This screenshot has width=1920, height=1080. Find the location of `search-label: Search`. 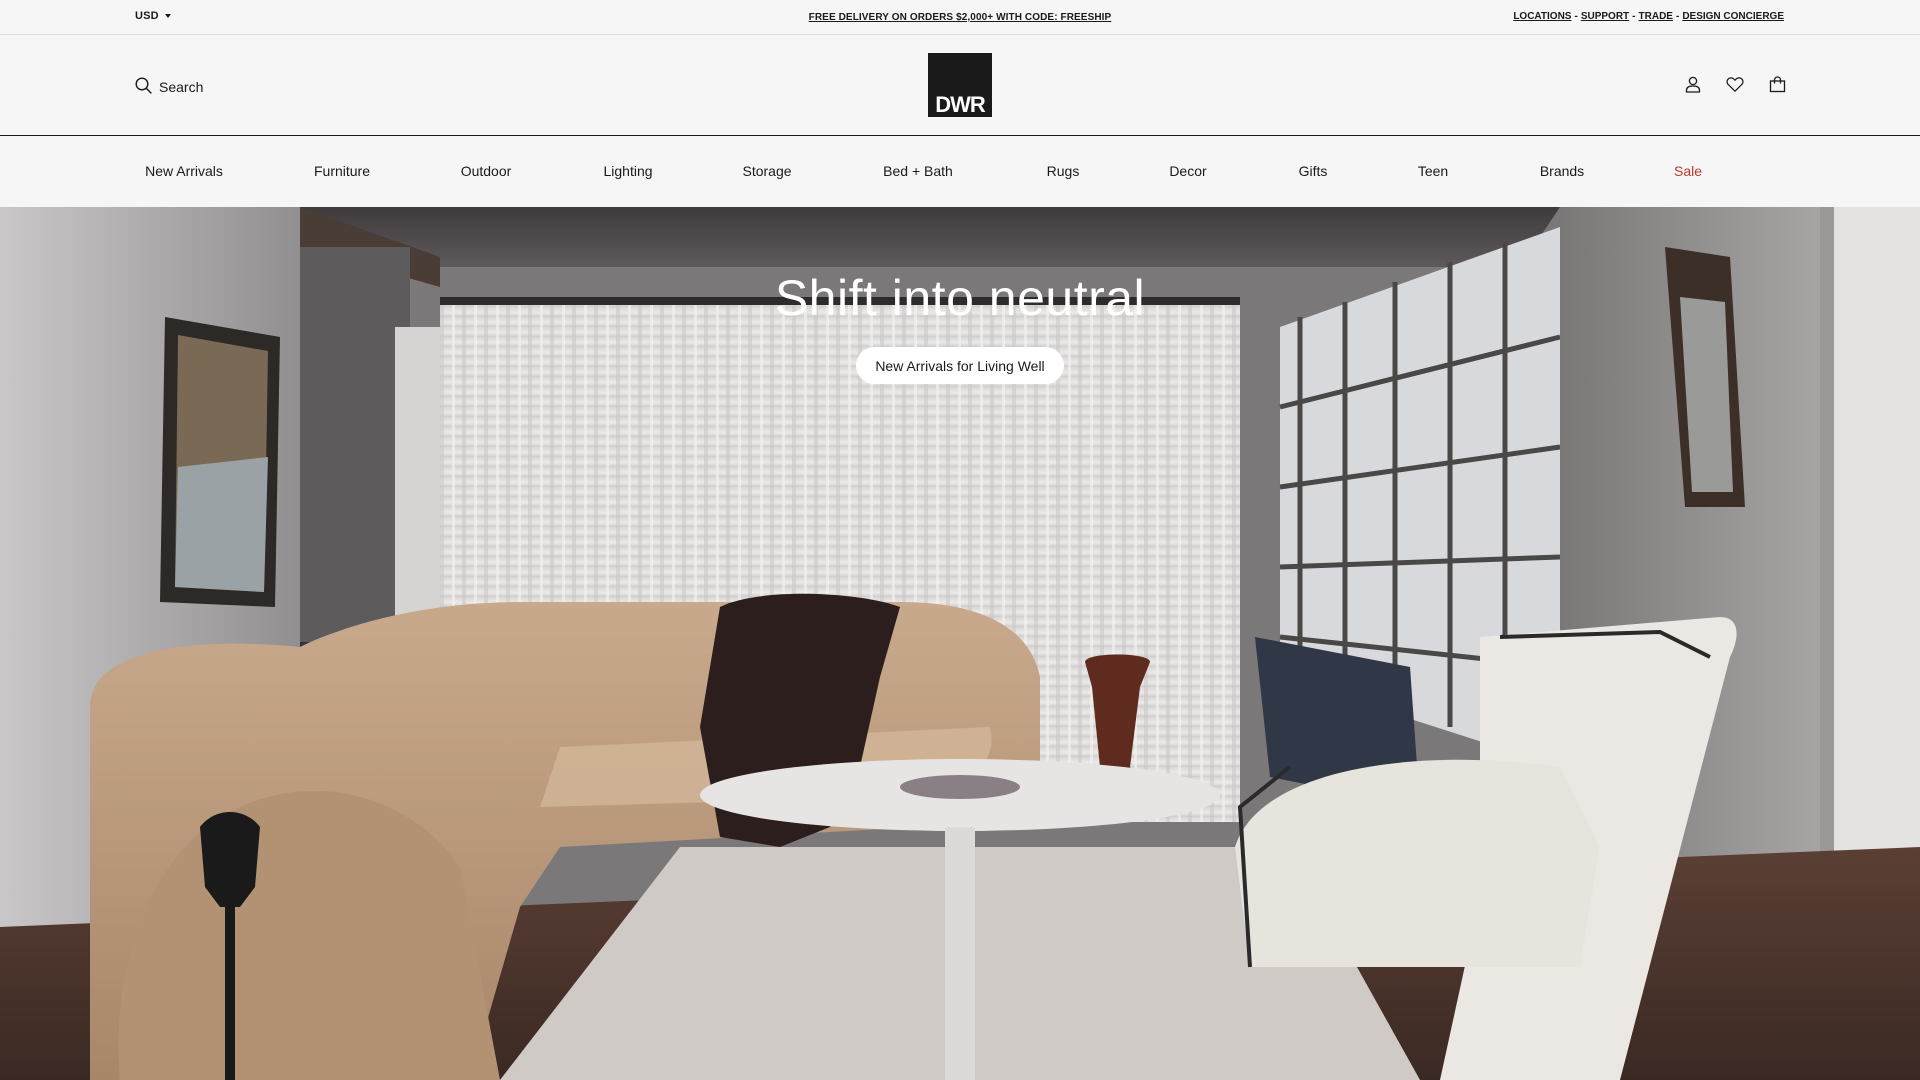

search-label: Search is located at coordinates (181, 87).